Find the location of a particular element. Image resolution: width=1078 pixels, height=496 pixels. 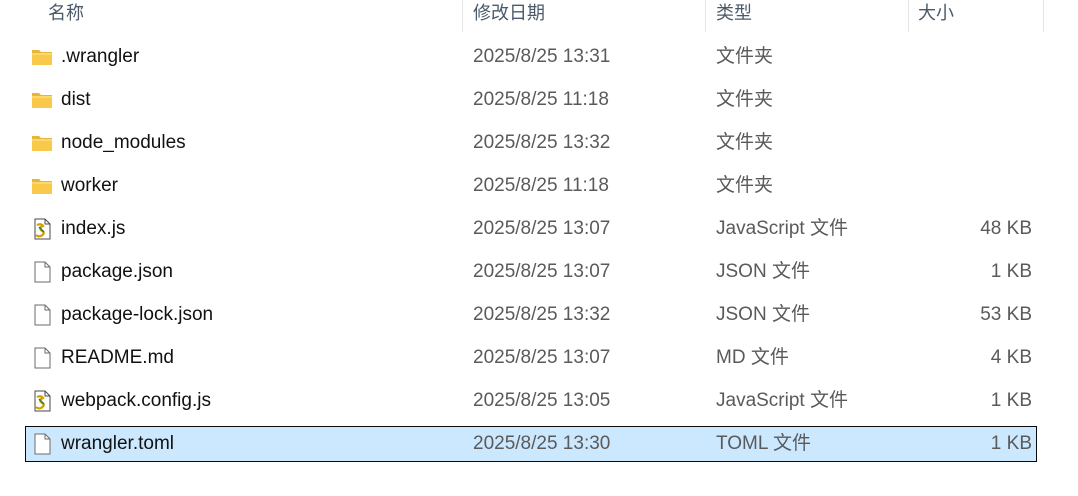

file-size: 53 KB is located at coordinates (1006, 314).